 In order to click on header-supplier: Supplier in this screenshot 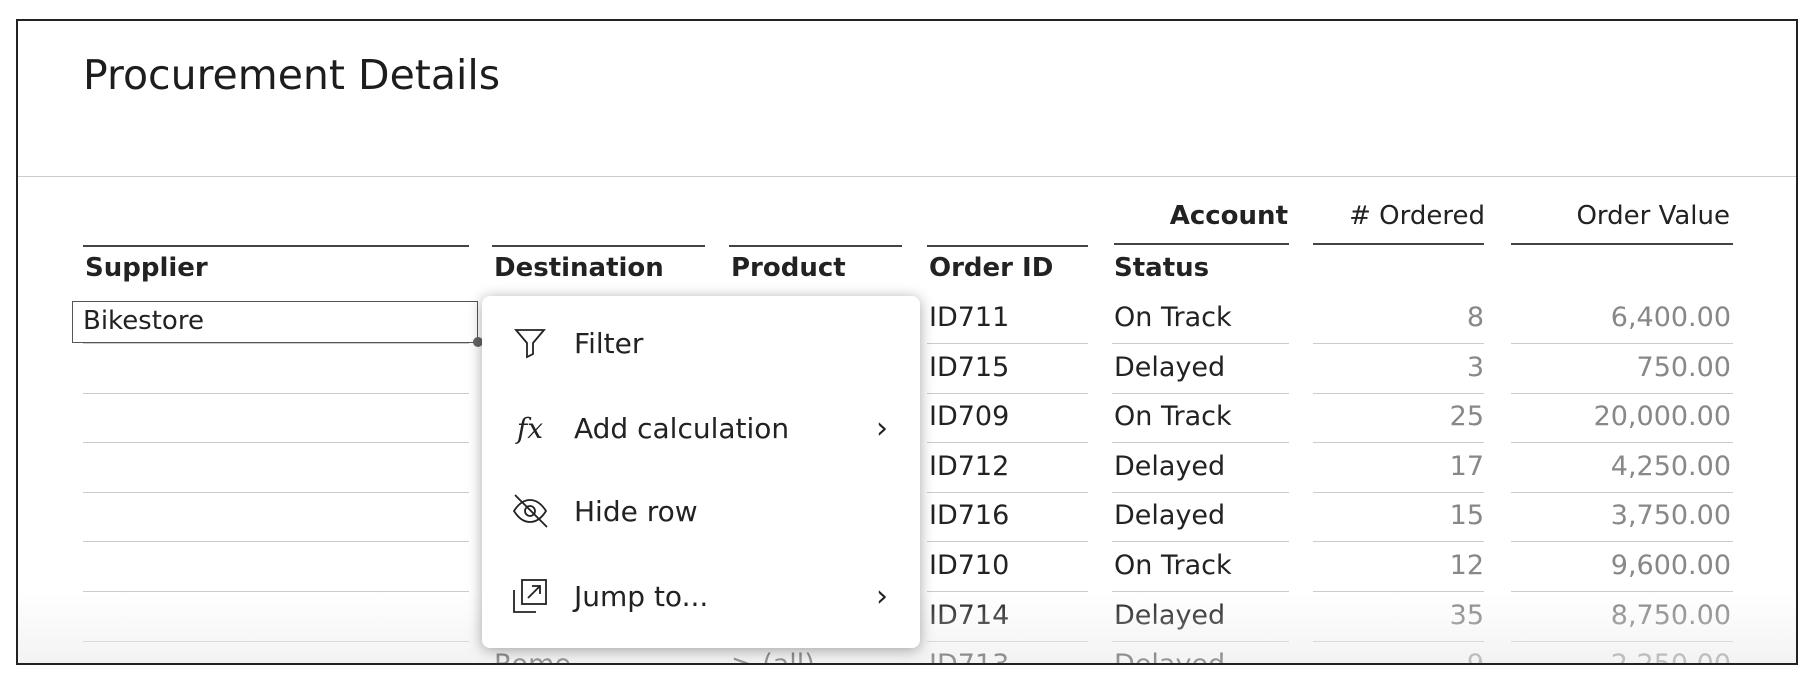, I will do `click(146, 268)`.